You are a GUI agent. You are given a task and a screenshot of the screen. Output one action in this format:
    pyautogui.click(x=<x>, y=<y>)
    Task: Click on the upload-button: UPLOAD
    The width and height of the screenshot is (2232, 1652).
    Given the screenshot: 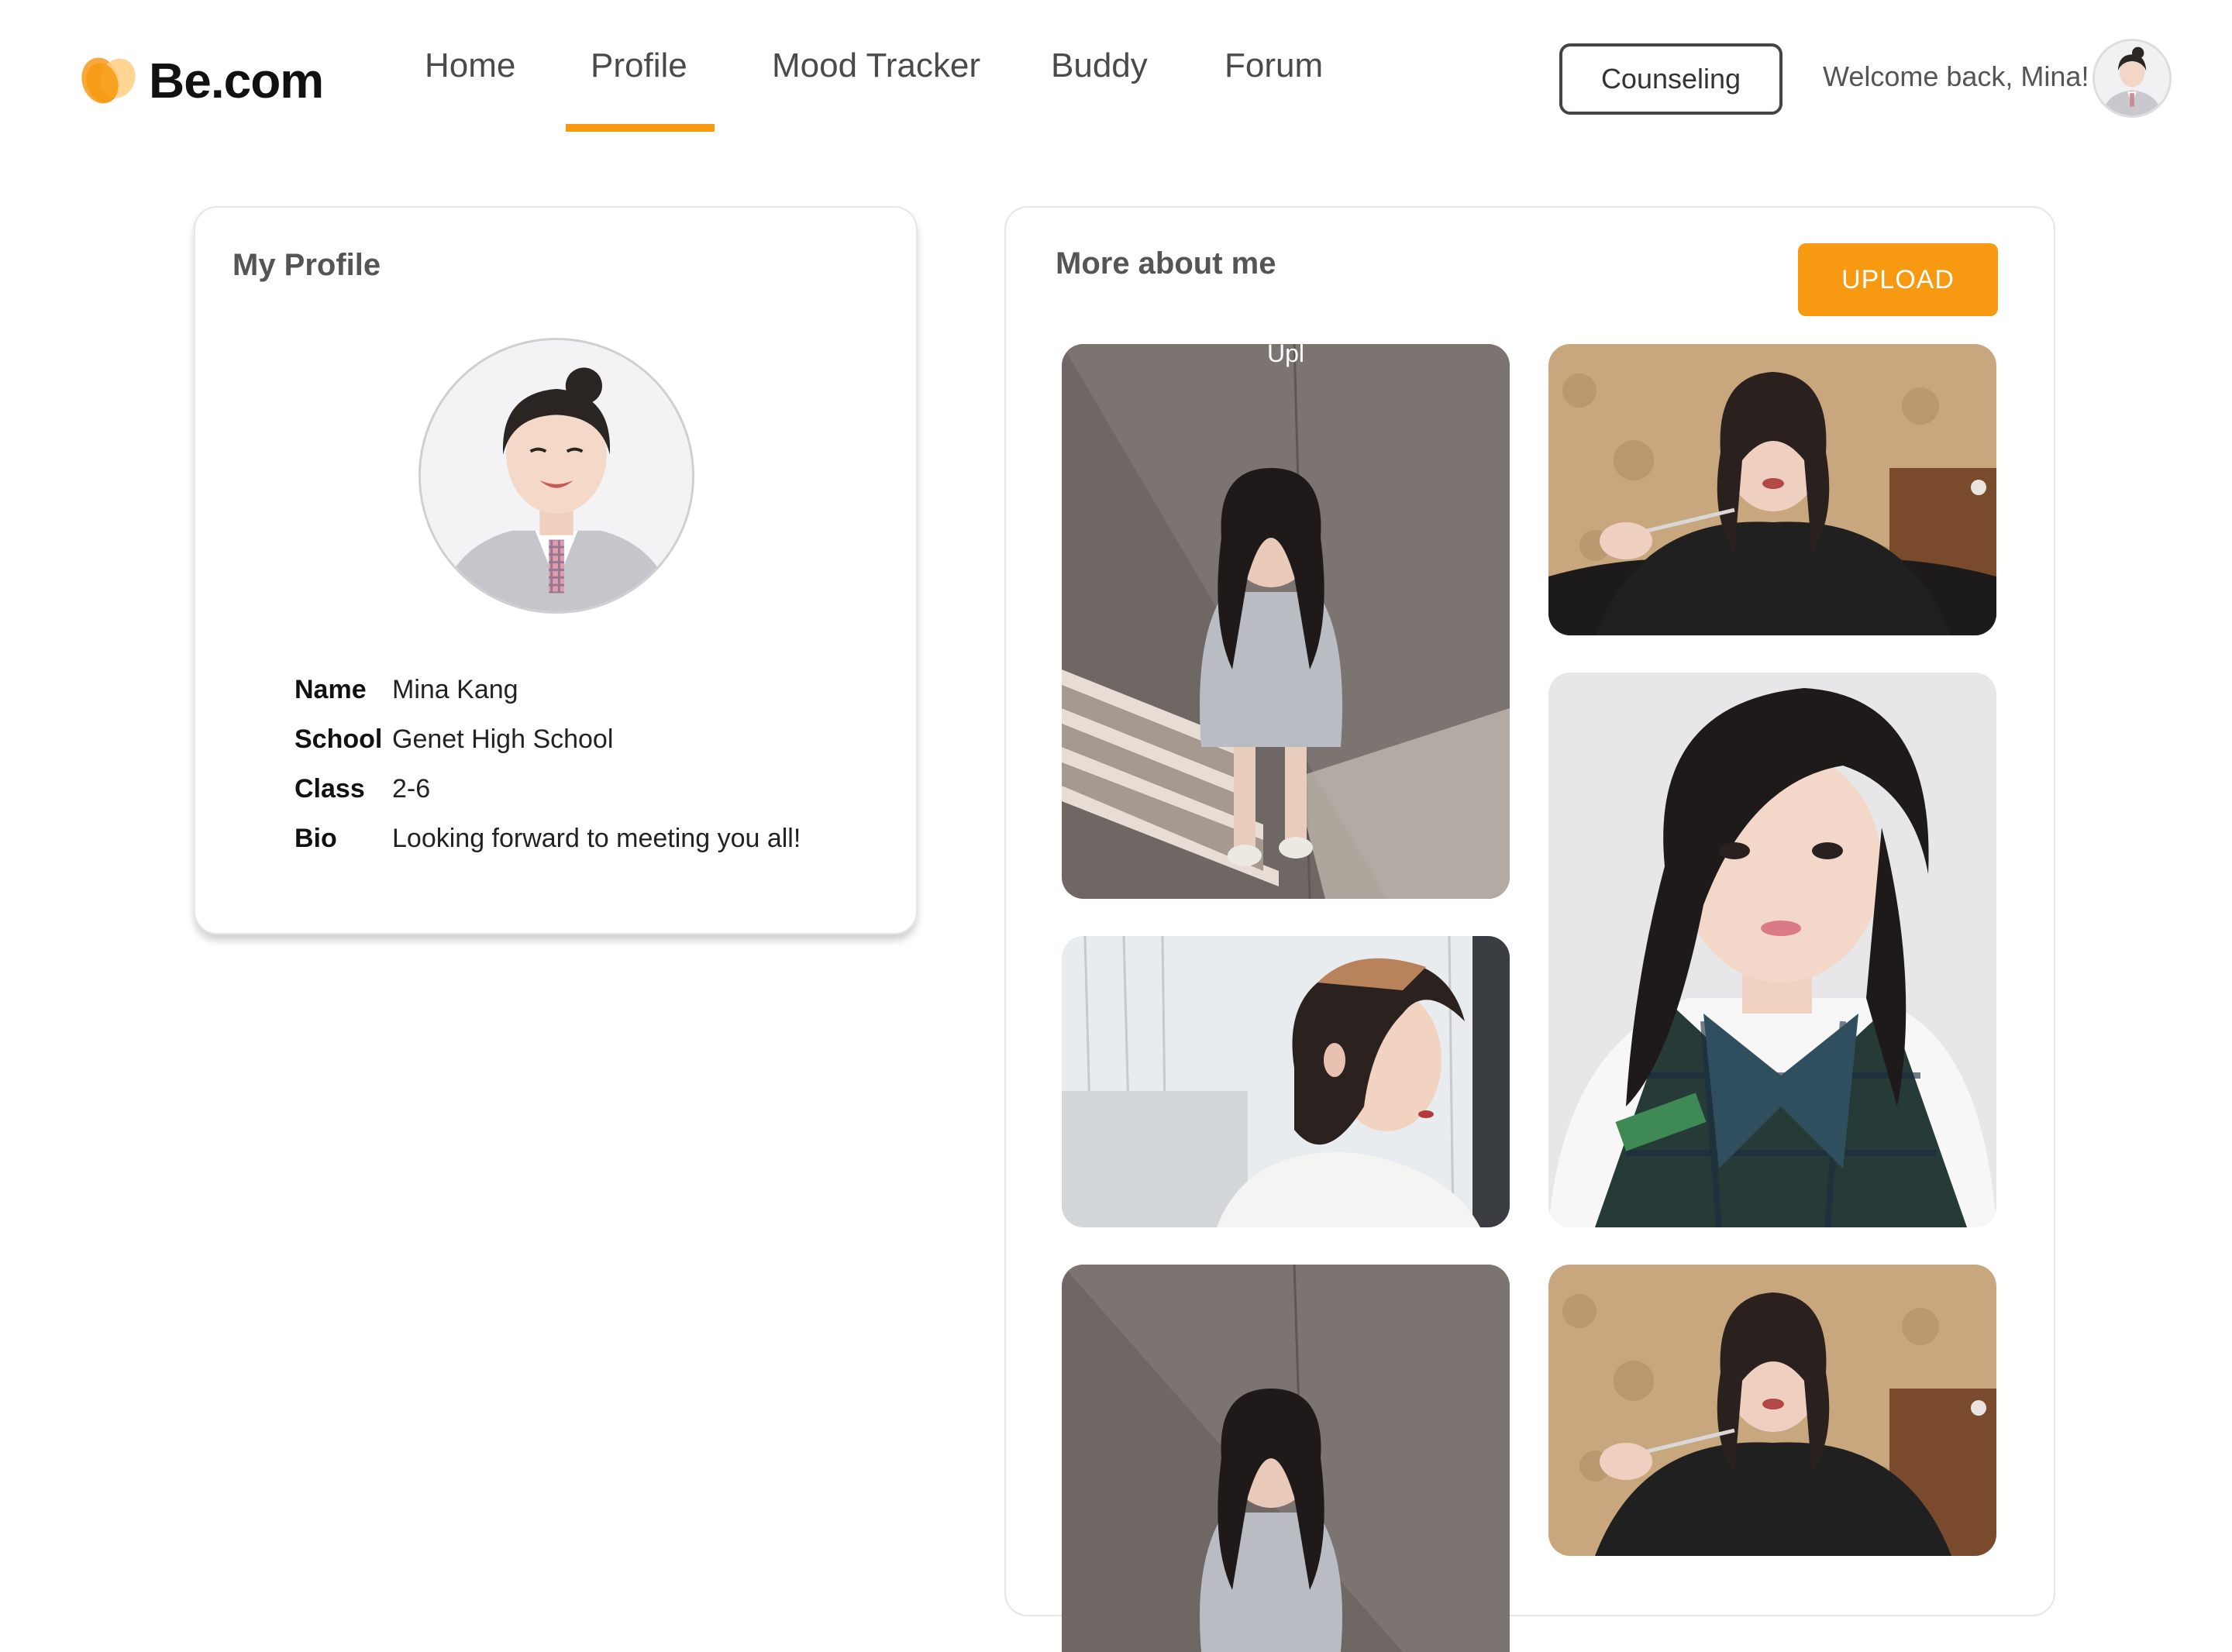 What is the action you would take?
    pyautogui.click(x=1898, y=279)
    